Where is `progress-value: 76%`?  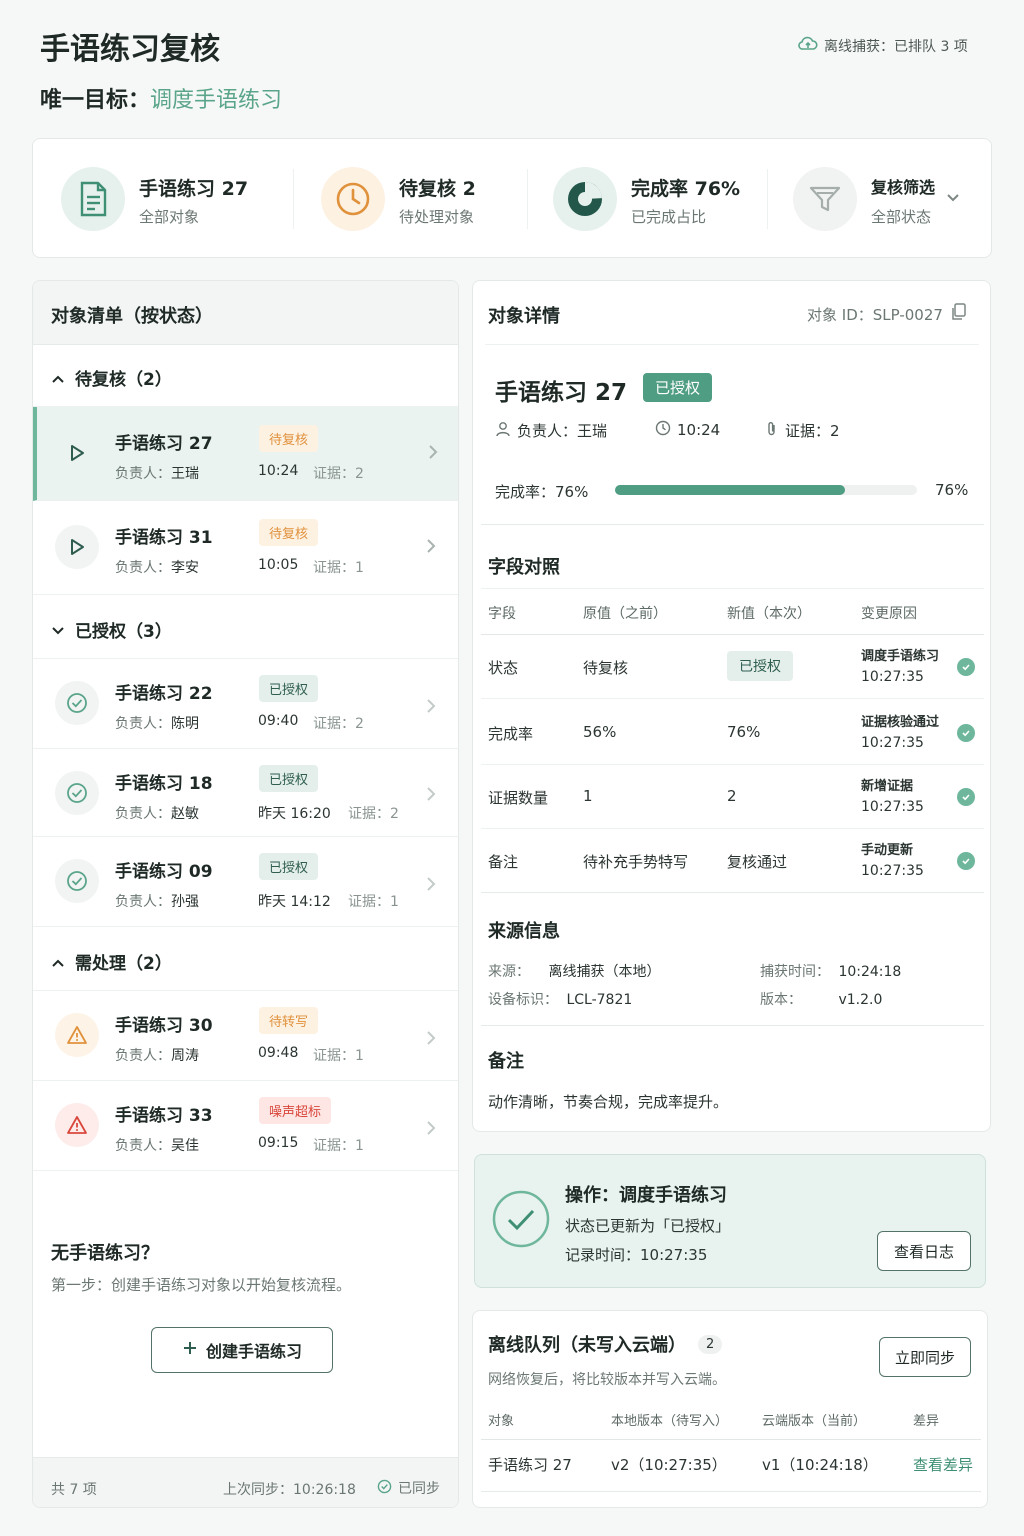
progress-value: 76% is located at coordinates (952, 490).